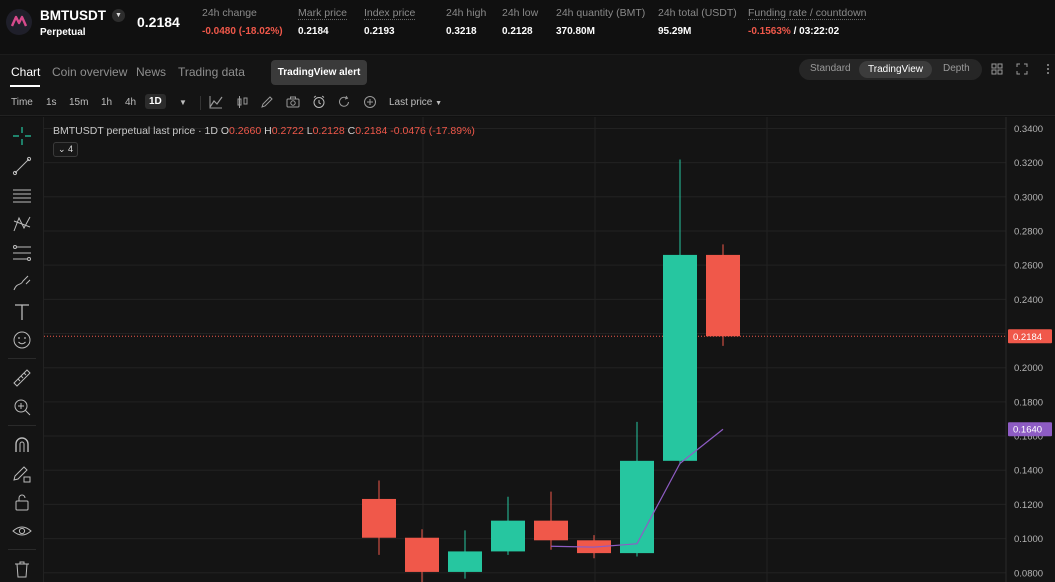  What do you see at coordinates (130, 102) in the screenshot?
I see `interval-4h: 4h` at bounding box center [130, 102].